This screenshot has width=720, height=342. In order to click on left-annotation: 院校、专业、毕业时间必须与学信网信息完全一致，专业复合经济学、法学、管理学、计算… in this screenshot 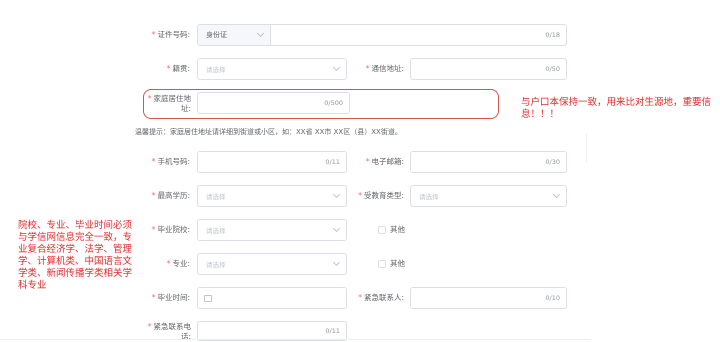, I will do `click(75, 255)`.